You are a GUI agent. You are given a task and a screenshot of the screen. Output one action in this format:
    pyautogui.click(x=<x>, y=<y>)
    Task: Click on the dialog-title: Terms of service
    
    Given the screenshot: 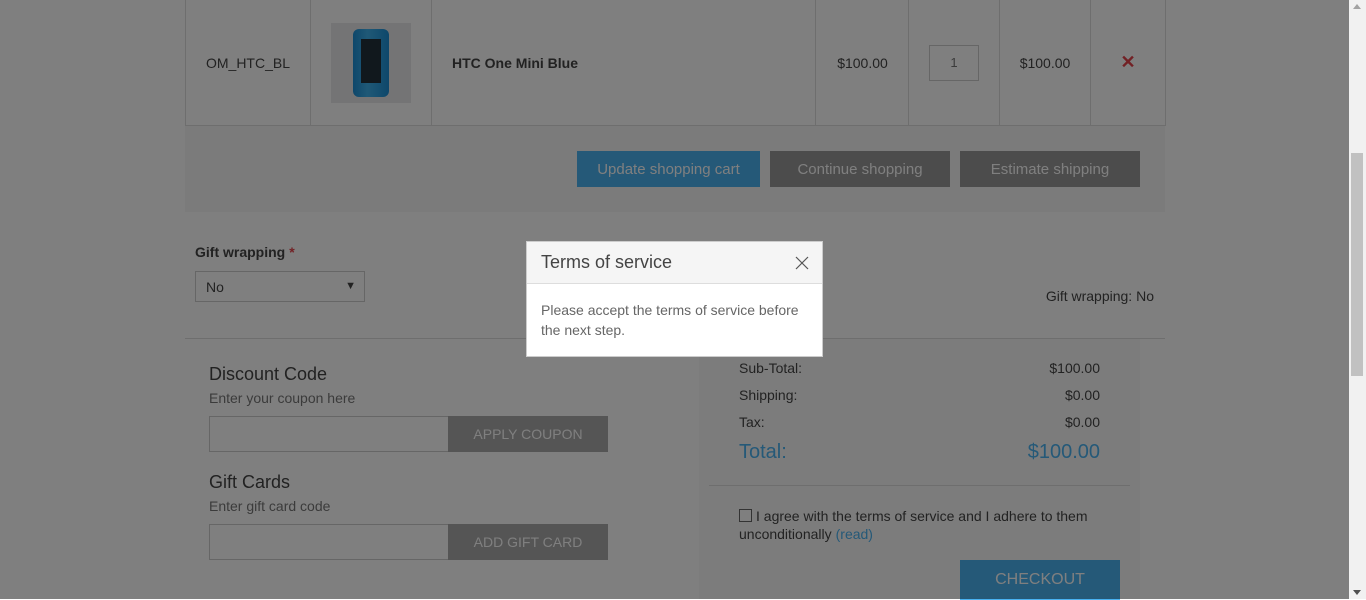 What is the action you would take?
    pyautogui.click(x=607, y=262)
    